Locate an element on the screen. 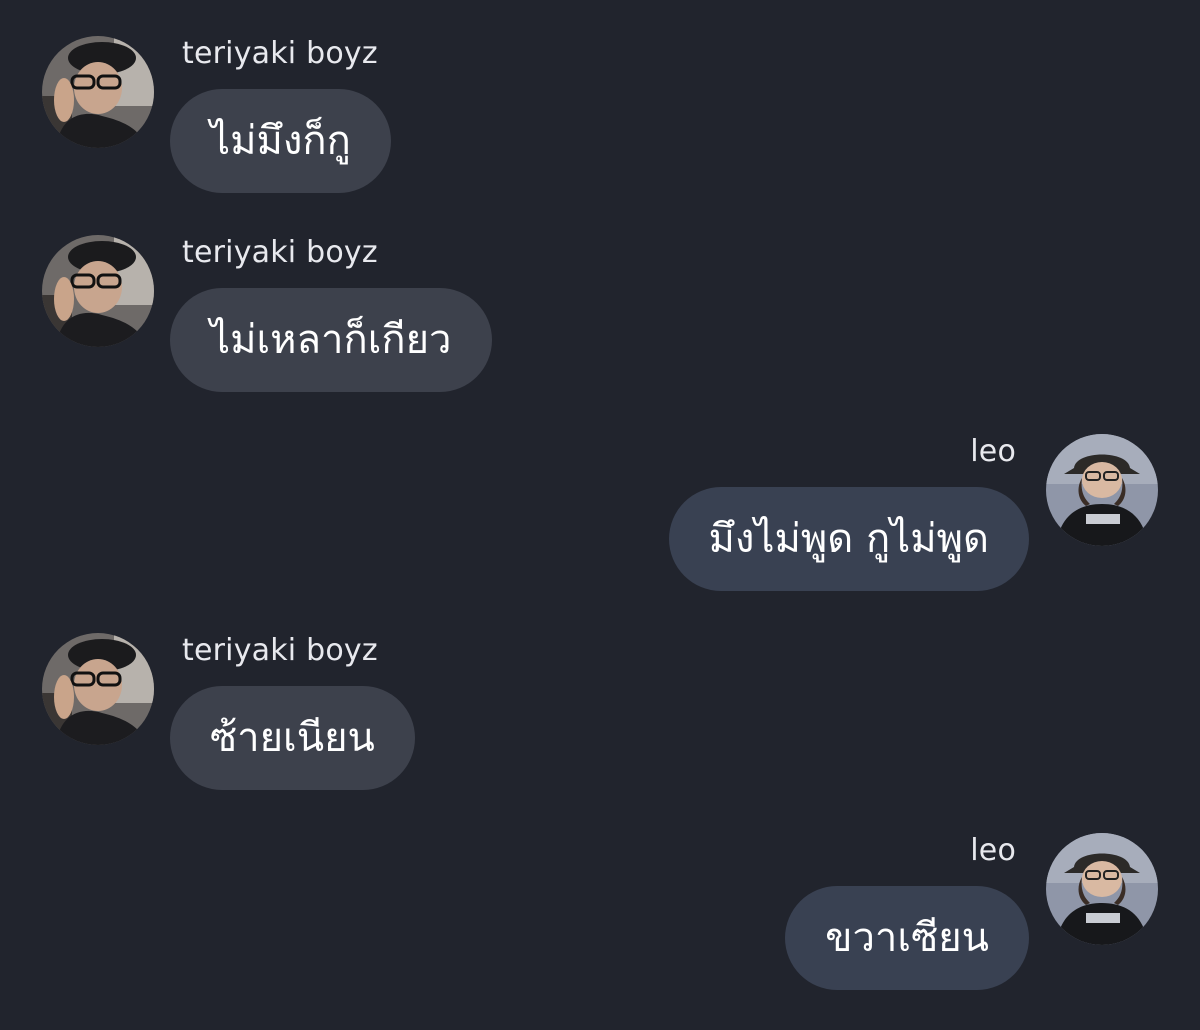 This screenshot has width=1200, height=1030. message-bubble: ขวาเซียน is located at coordinates (907, 938).